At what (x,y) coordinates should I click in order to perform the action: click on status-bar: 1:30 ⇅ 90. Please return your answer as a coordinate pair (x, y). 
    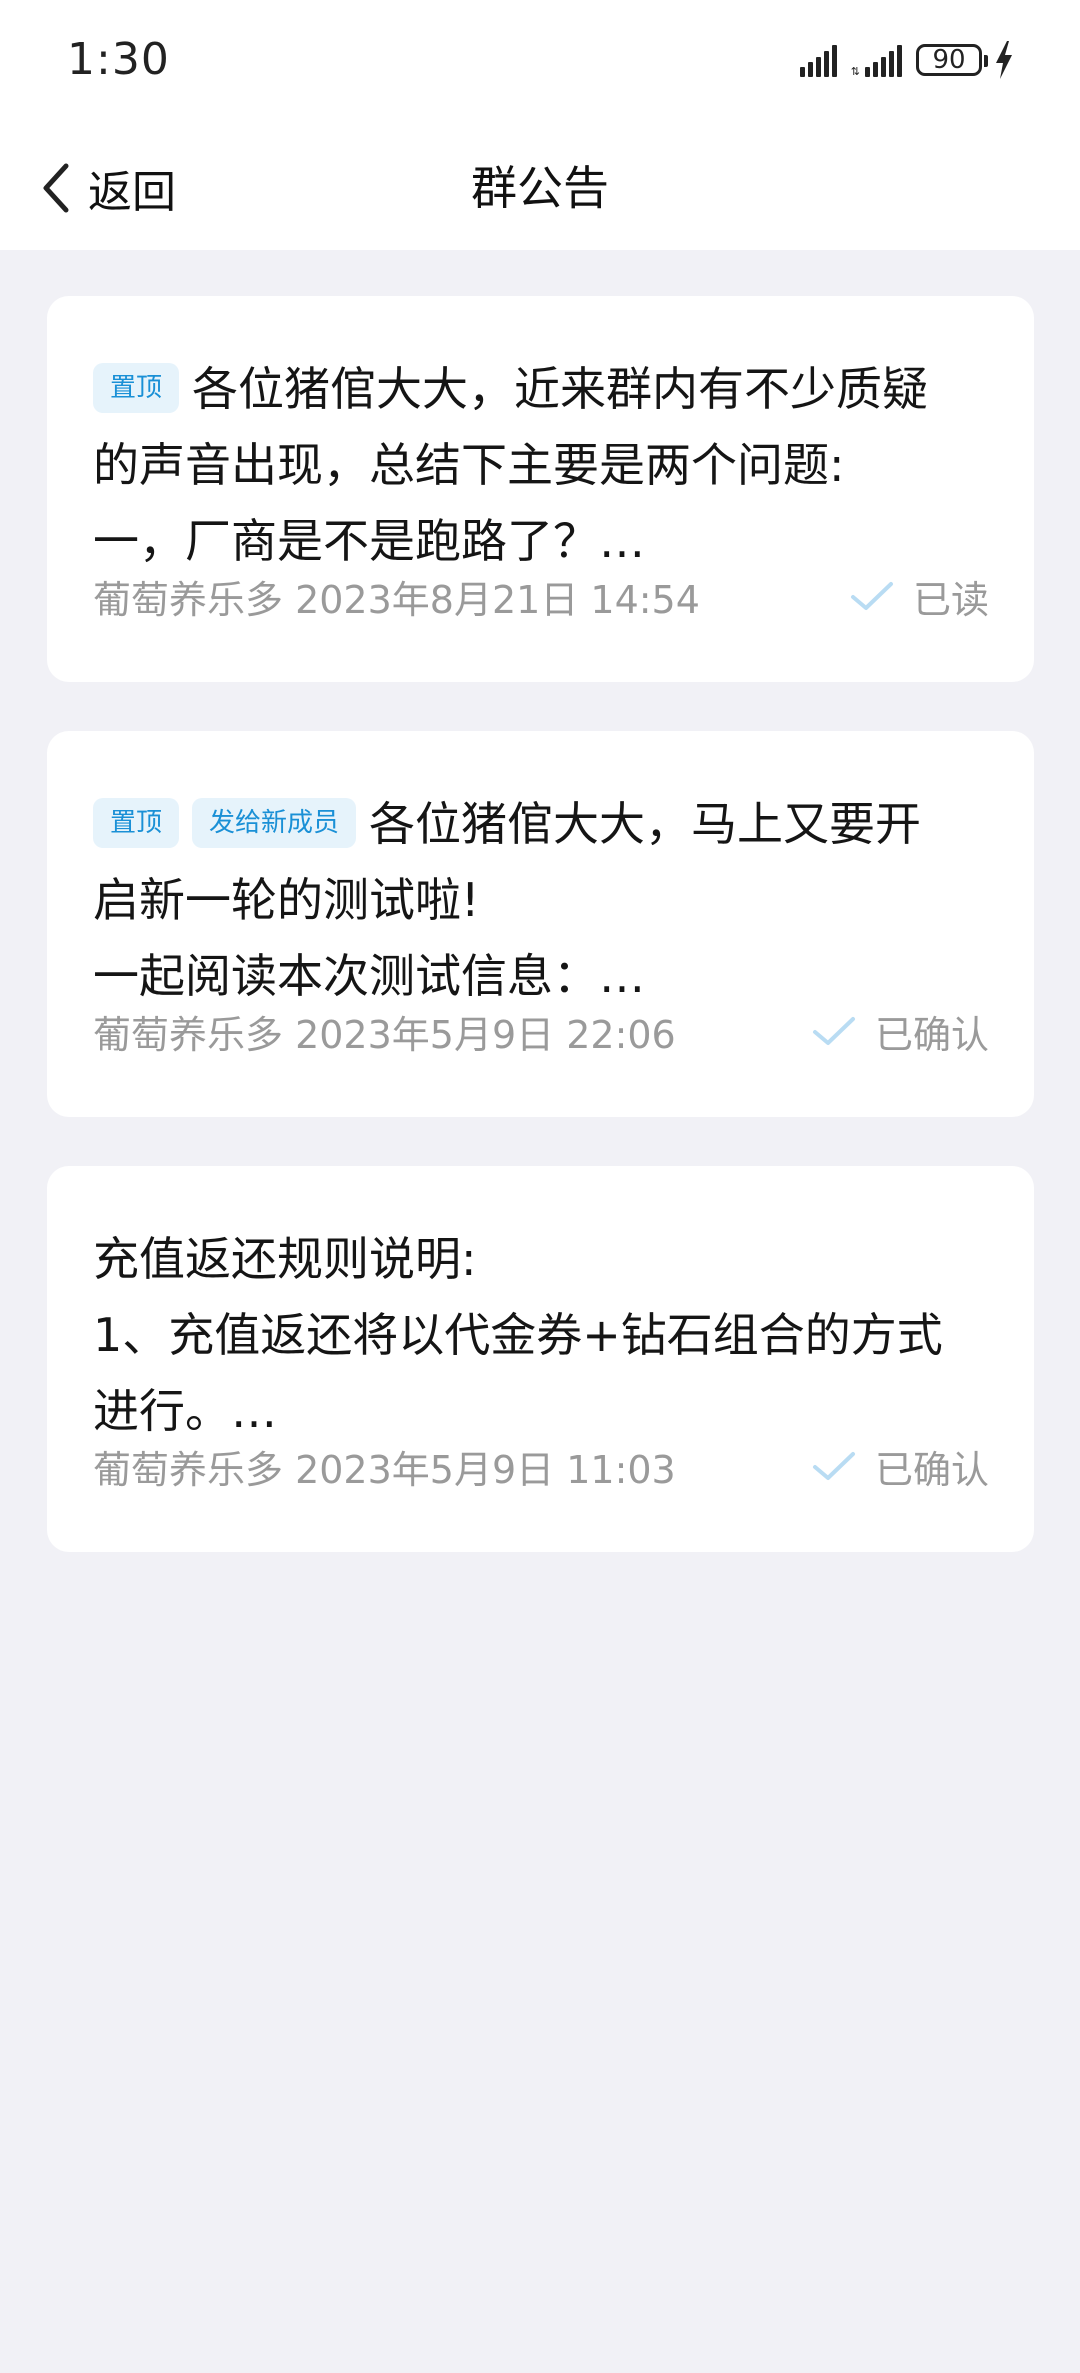
    Looking at the image, I should click on (540, 62).